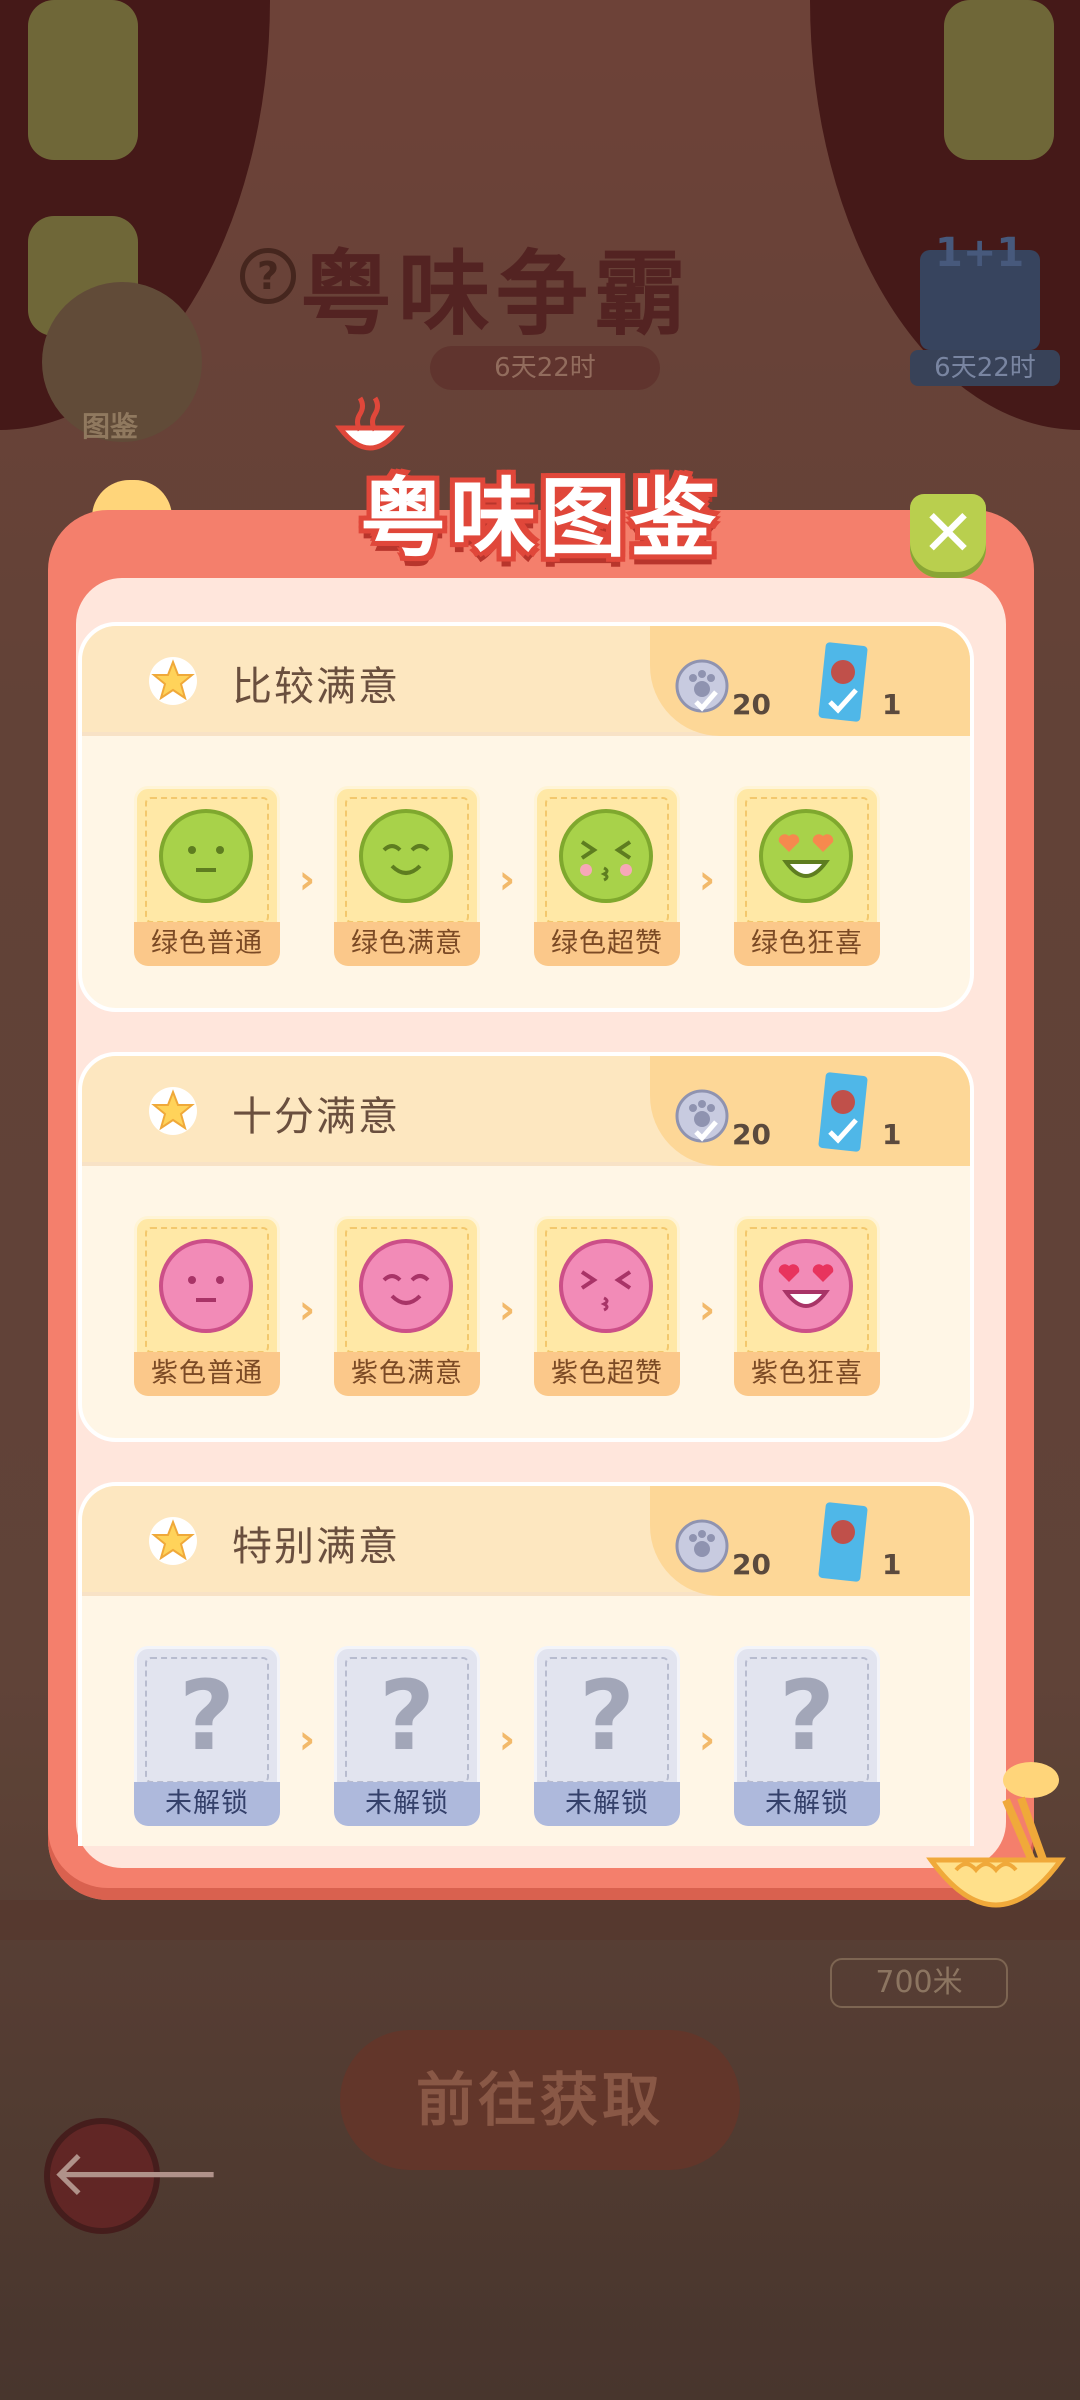  Describe the element at coordinates (607, 944) in the screenshot. I see `stage-label: 绿色超赞` at that location.